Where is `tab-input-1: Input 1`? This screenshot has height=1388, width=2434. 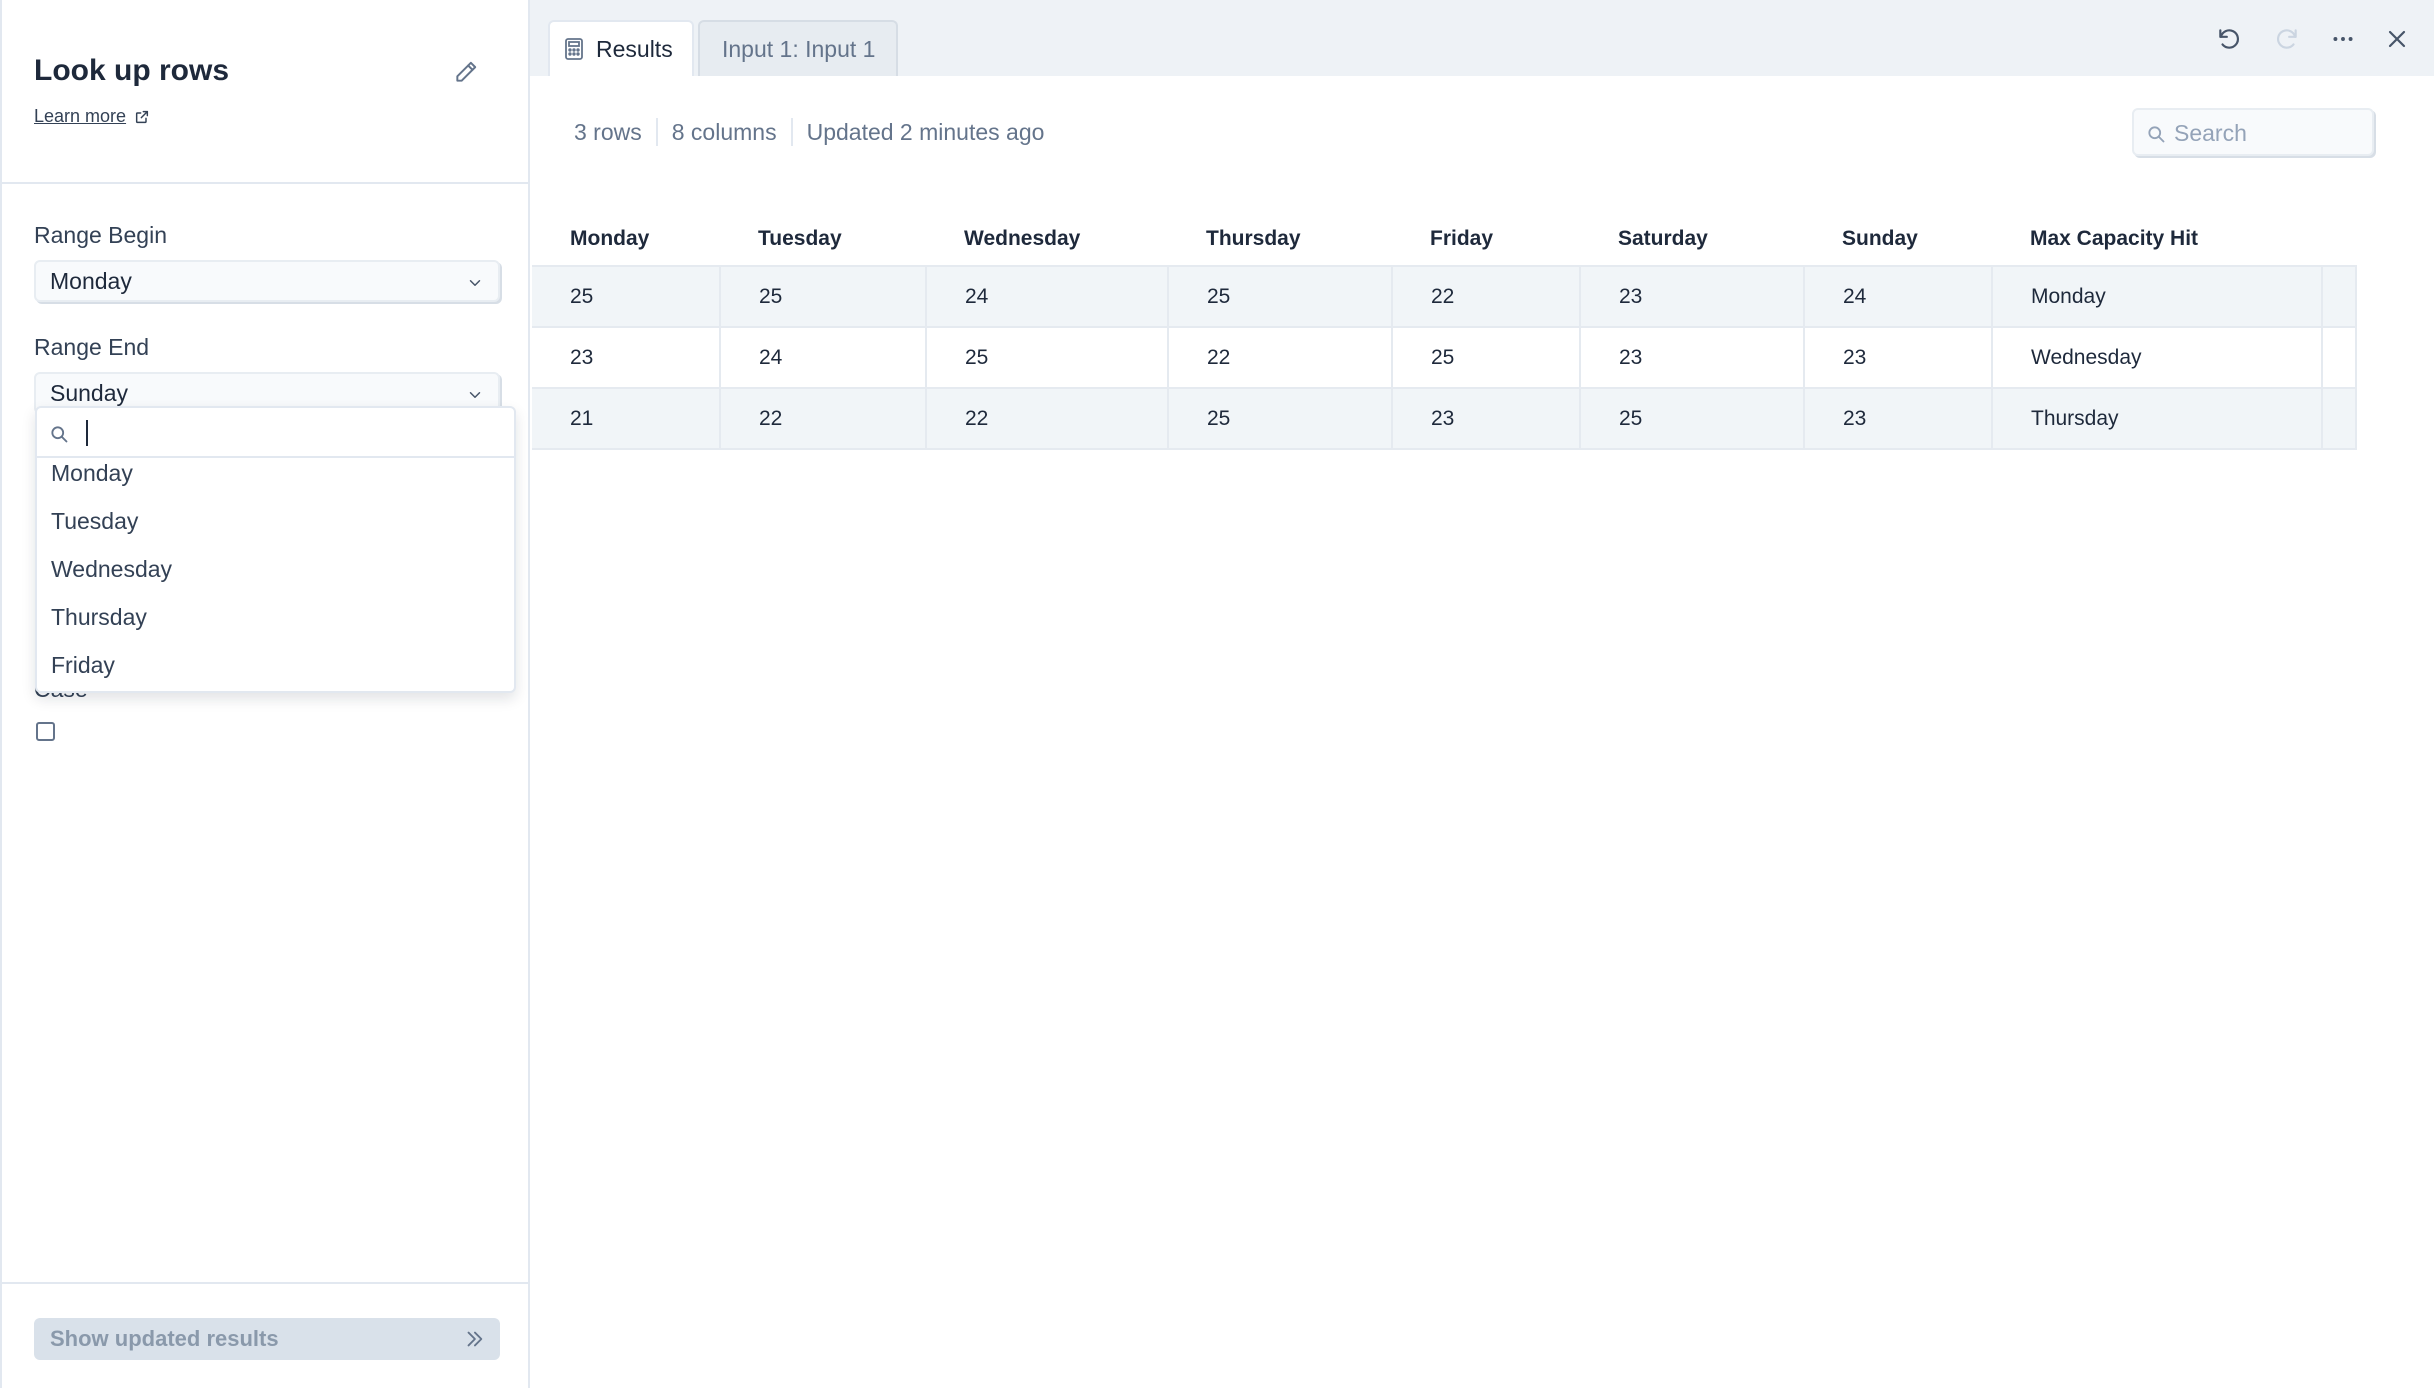 tab-input-1: Input 1 is located at coordinates (798, 48).